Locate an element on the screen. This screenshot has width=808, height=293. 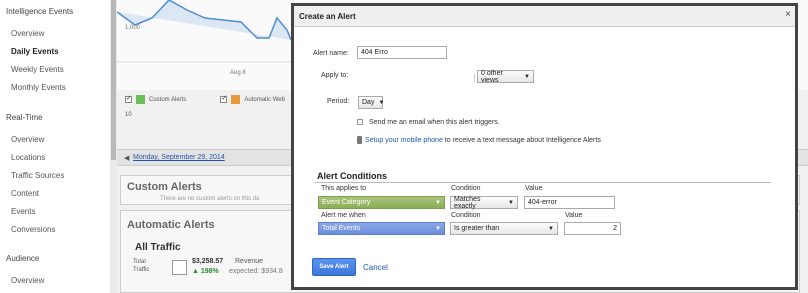
save-alert-button: Save Alert is located at coordinates (334, 267).